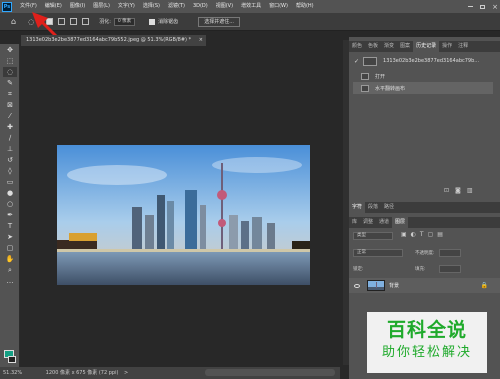 This screenshot has width=500, height=379. I want to click on layer-filter-icons: ▣◐T▢▤, so click(424, 234).